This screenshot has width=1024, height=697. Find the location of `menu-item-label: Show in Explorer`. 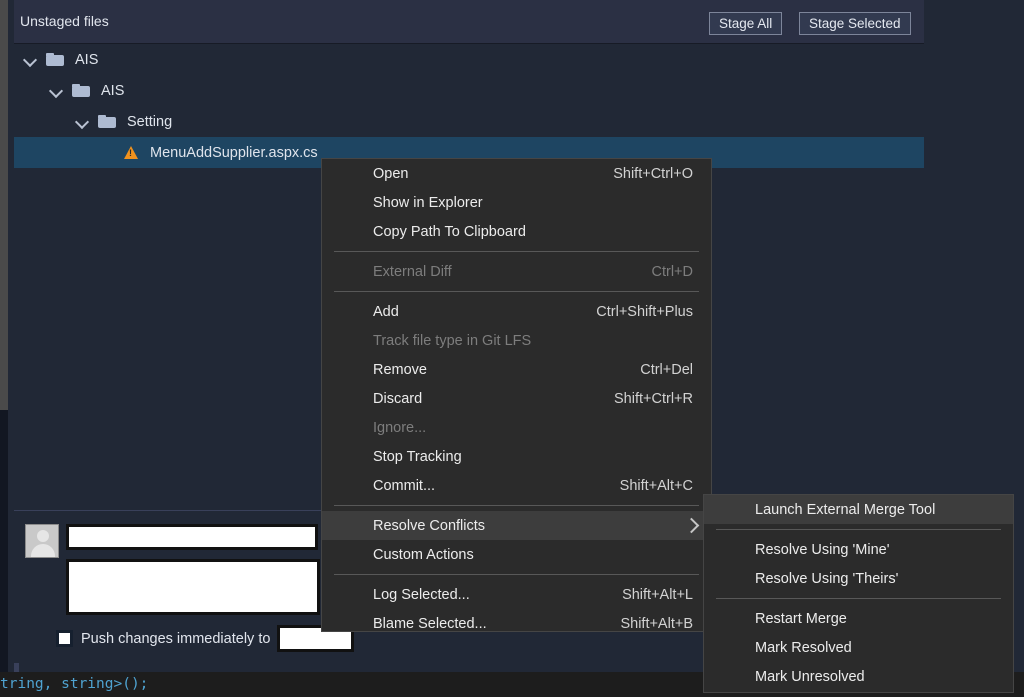

menu-item-label: Show in Explorer is located at coordinates (428, 202).